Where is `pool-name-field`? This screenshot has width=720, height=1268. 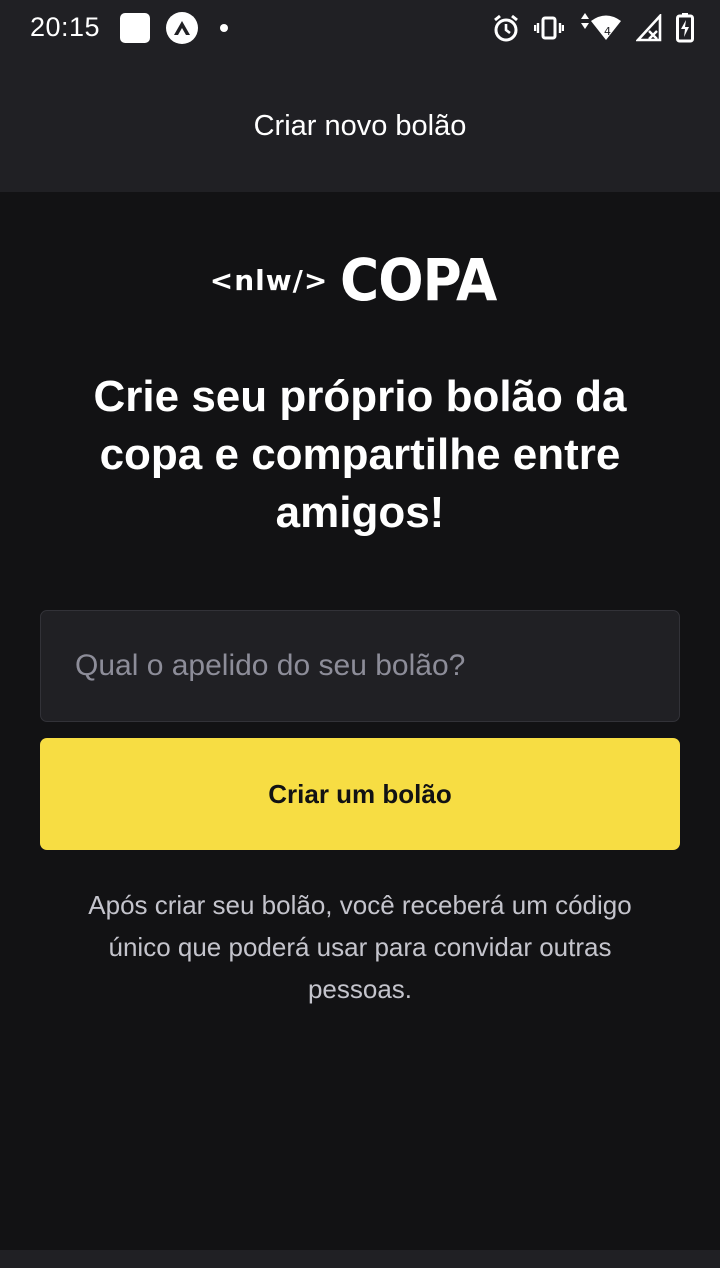
pool-name-field is located at coordinates (360, 666).